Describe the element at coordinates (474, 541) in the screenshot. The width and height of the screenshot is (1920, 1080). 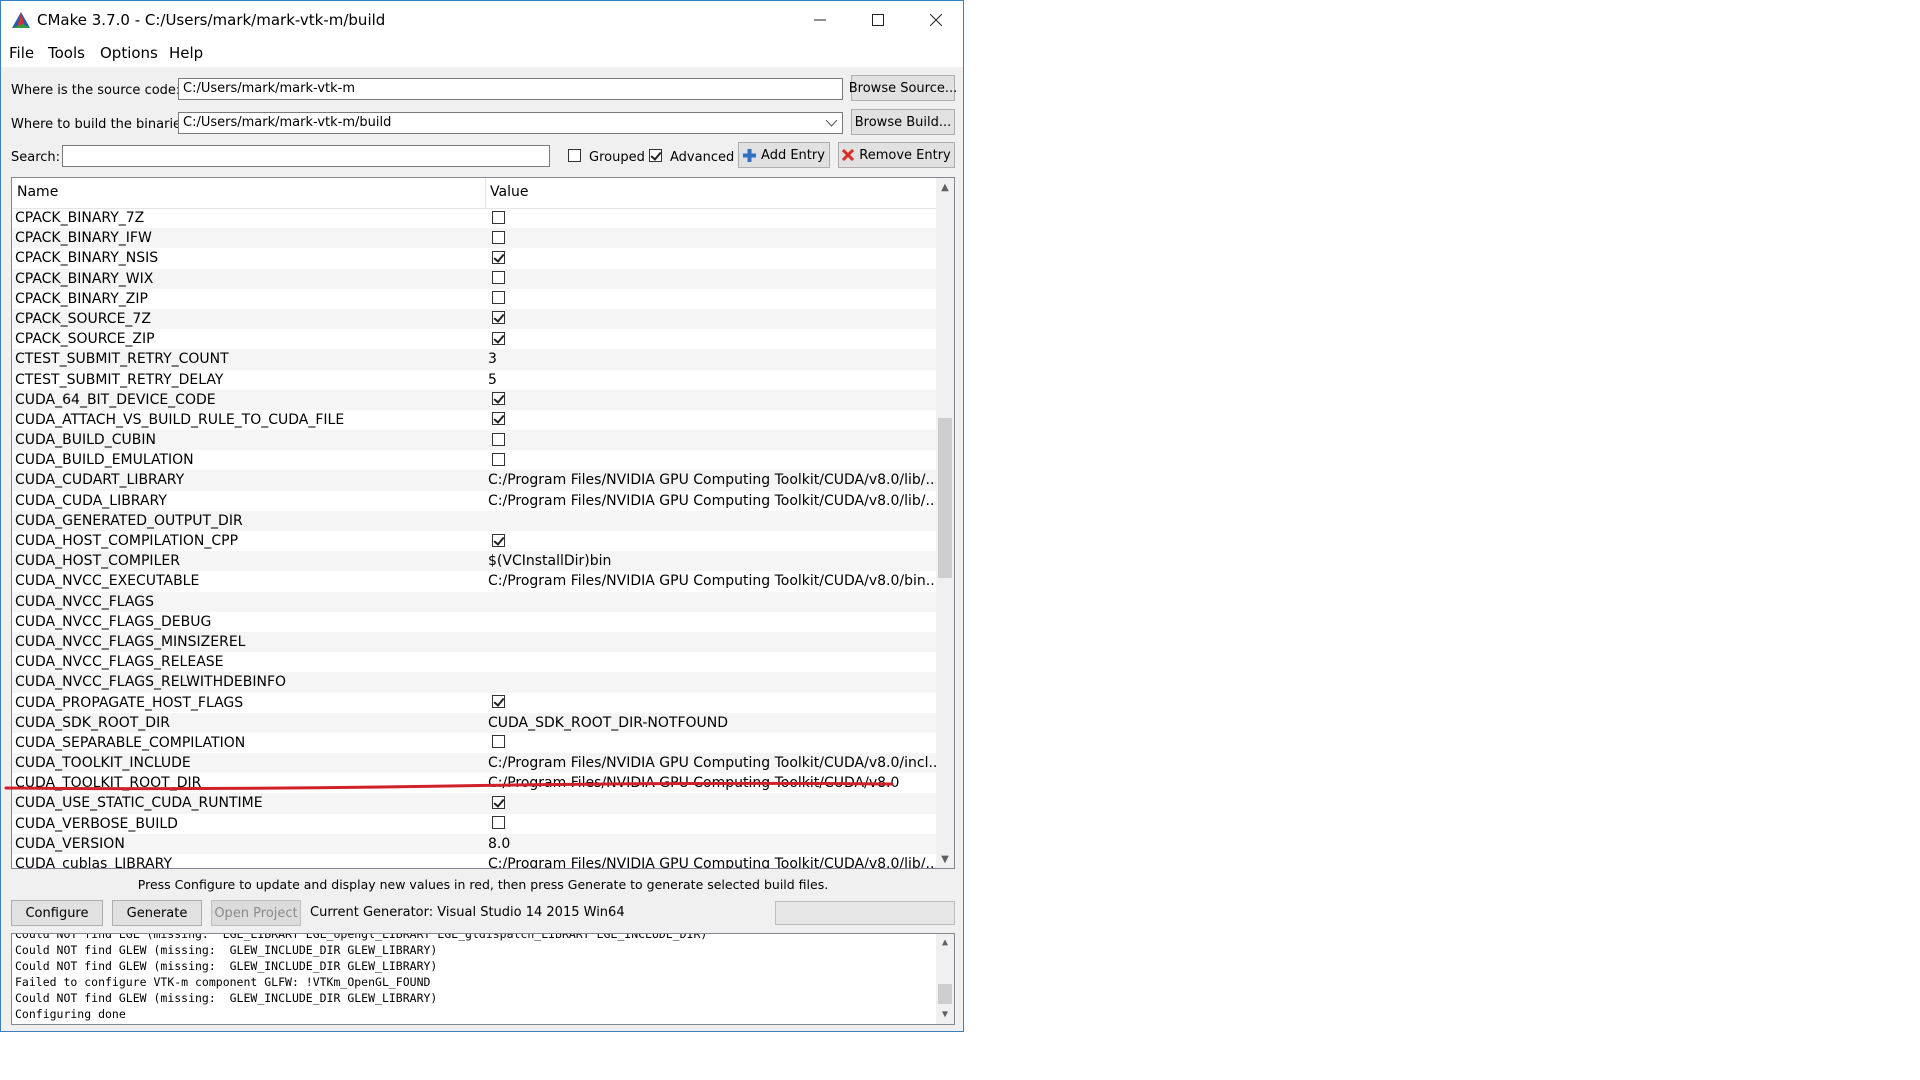
I see `table-row: CUDA_HOST_COMPILATION_CPP` at that location.